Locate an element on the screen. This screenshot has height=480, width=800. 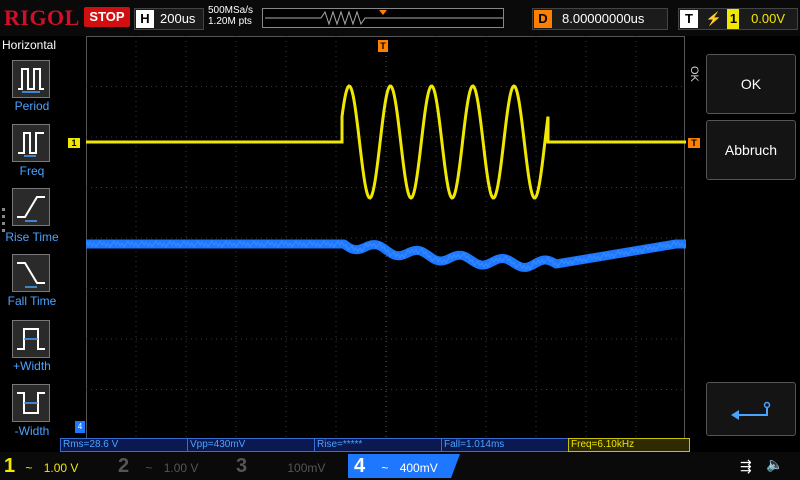
menu-page-dots is located at coordinates (4, 220).